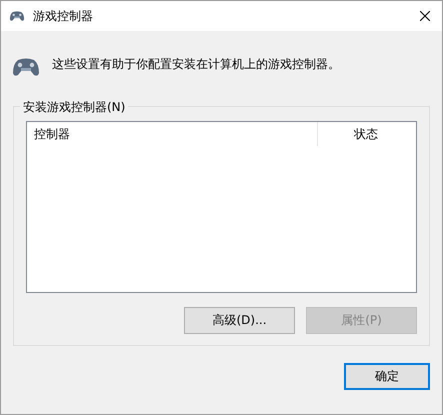 The width and height of the screenshot is (443, 415). I want to click on column-header: 状态, so click(366, 134).